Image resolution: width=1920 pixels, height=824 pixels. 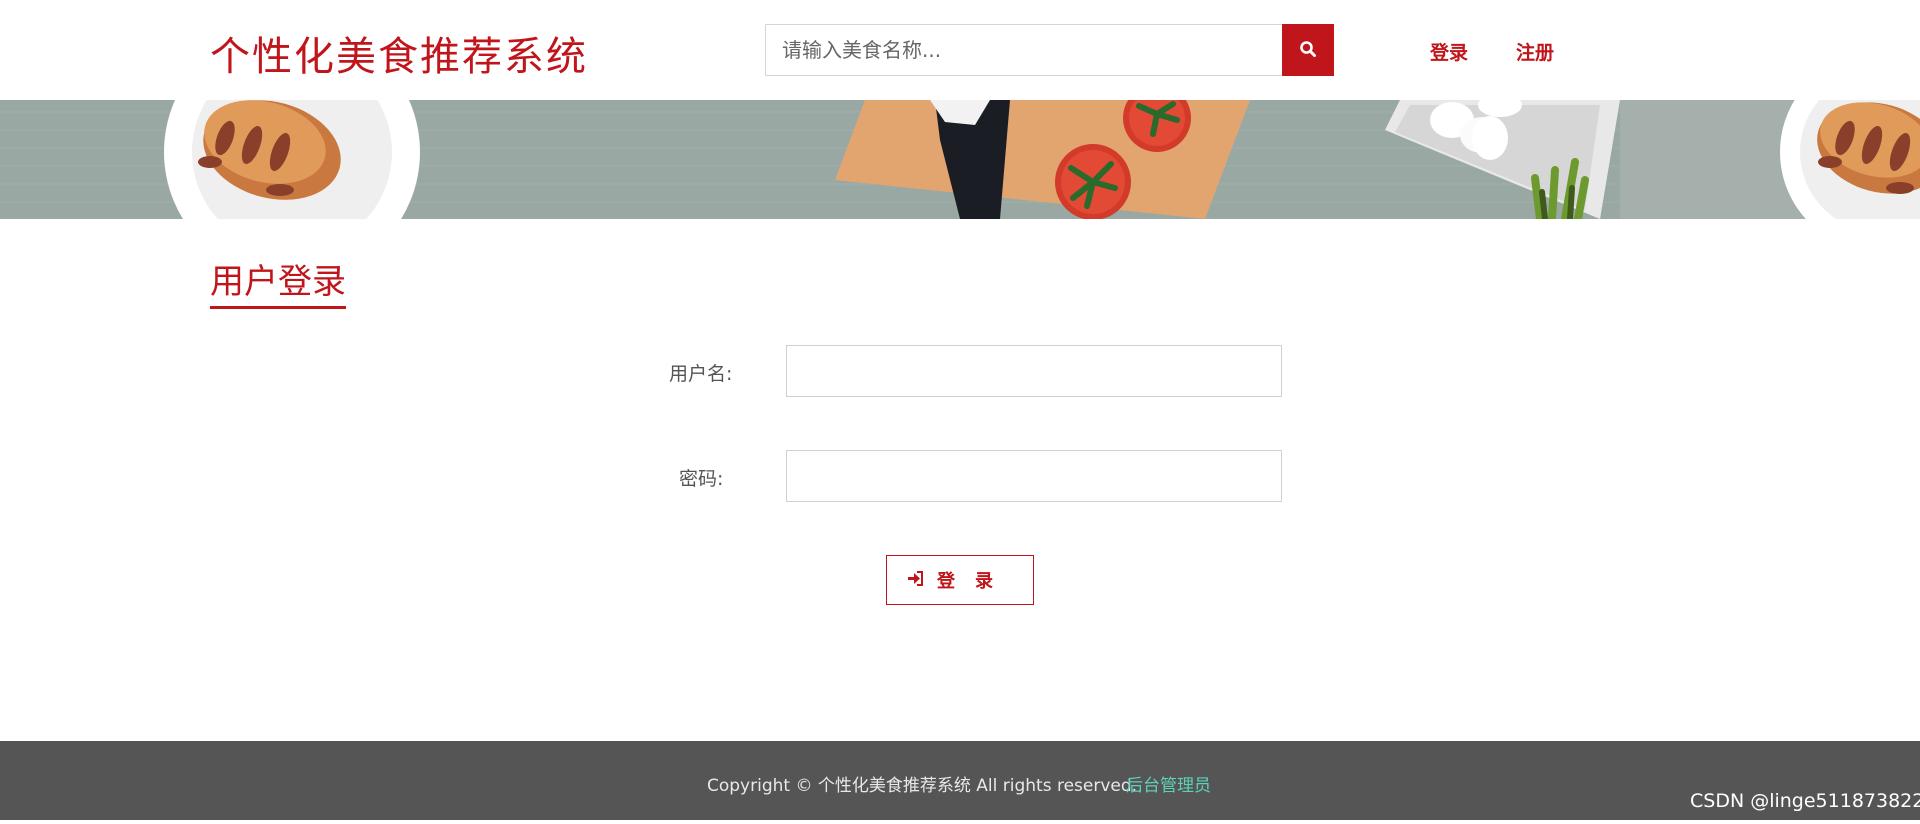 I want to click on page-title: 用户登录, so click(x=278, y=282).